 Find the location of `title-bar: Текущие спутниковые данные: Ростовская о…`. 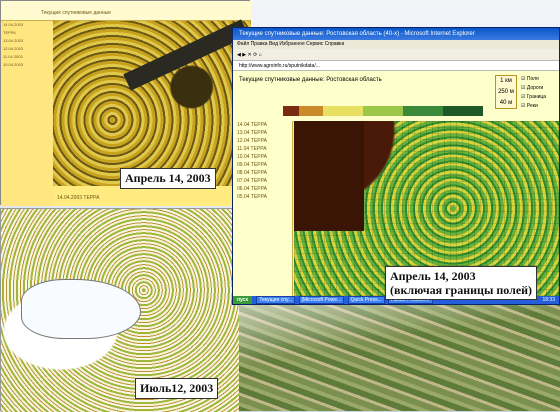

title-bar: Текущие спутниковые данные: Ростовская о… is located at coordinates (396, 34).